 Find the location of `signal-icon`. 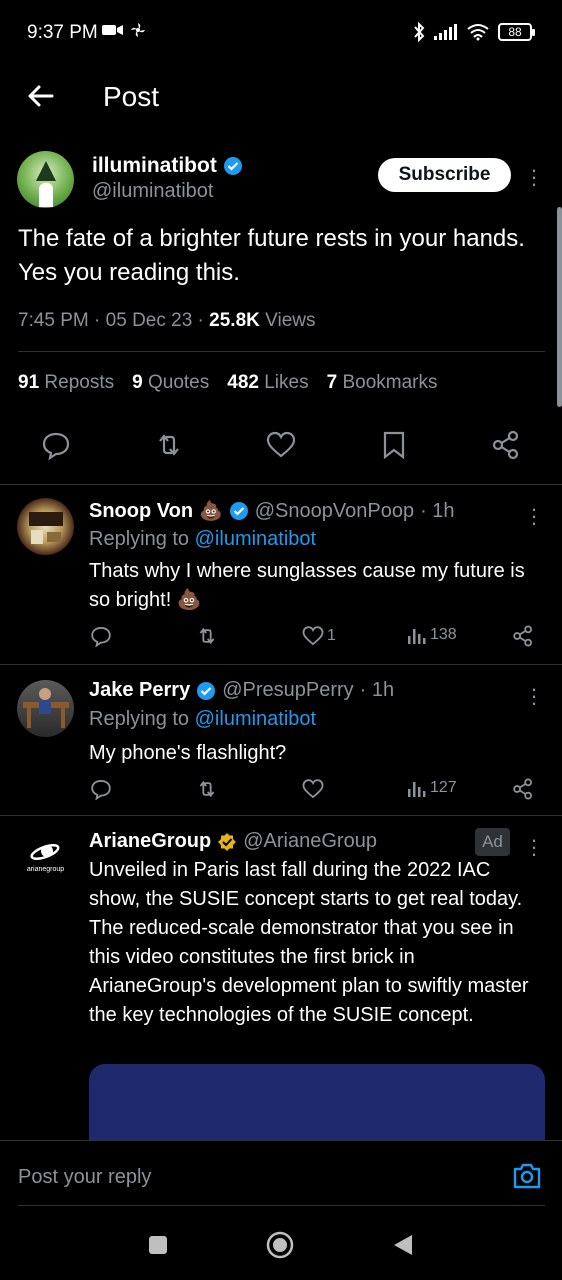

signal-icon is located at coordinates (445, 32).